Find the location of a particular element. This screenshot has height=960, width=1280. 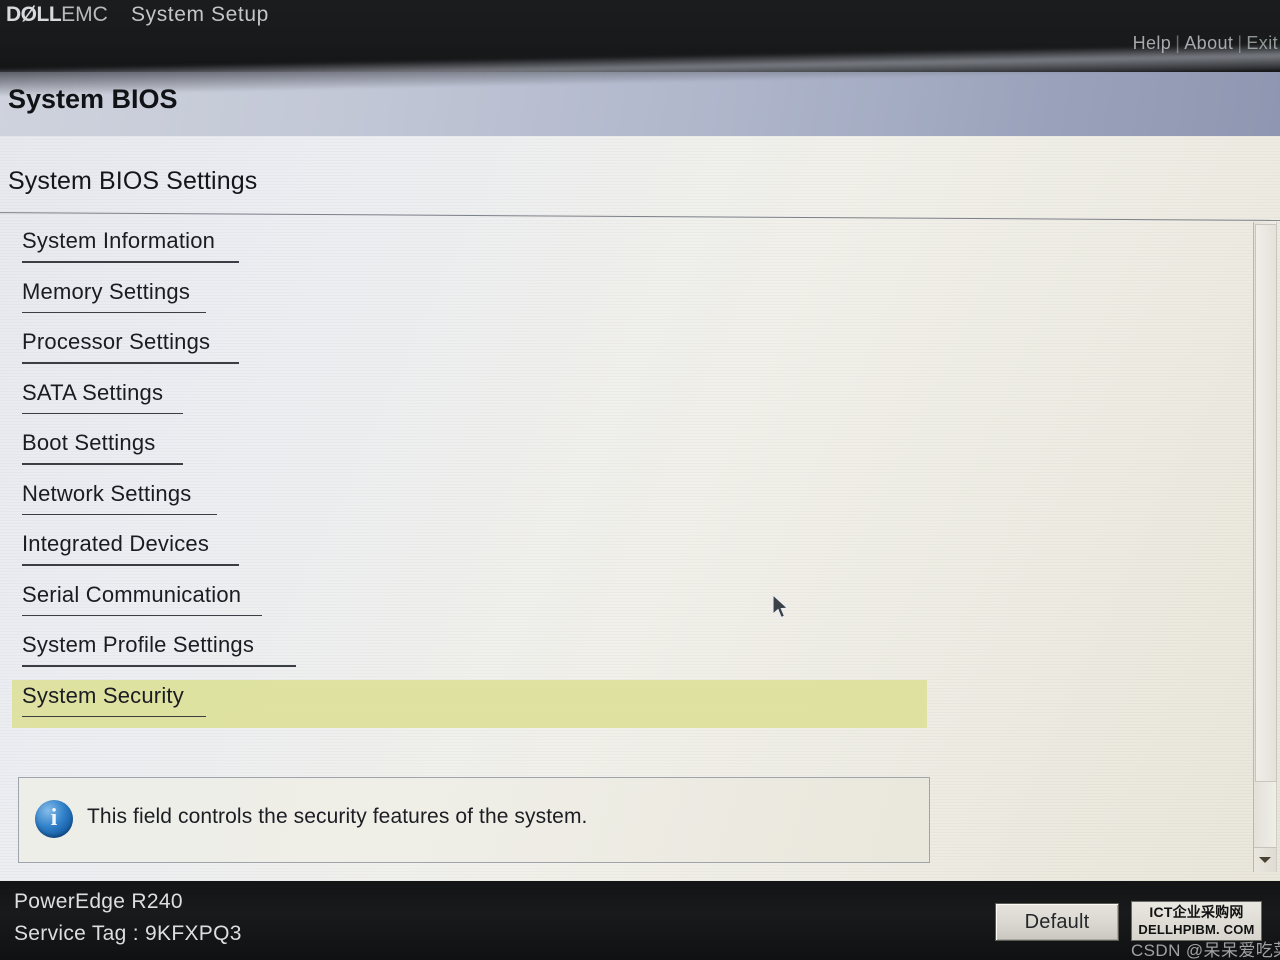

header-divider is located at coordinates (640, 216).